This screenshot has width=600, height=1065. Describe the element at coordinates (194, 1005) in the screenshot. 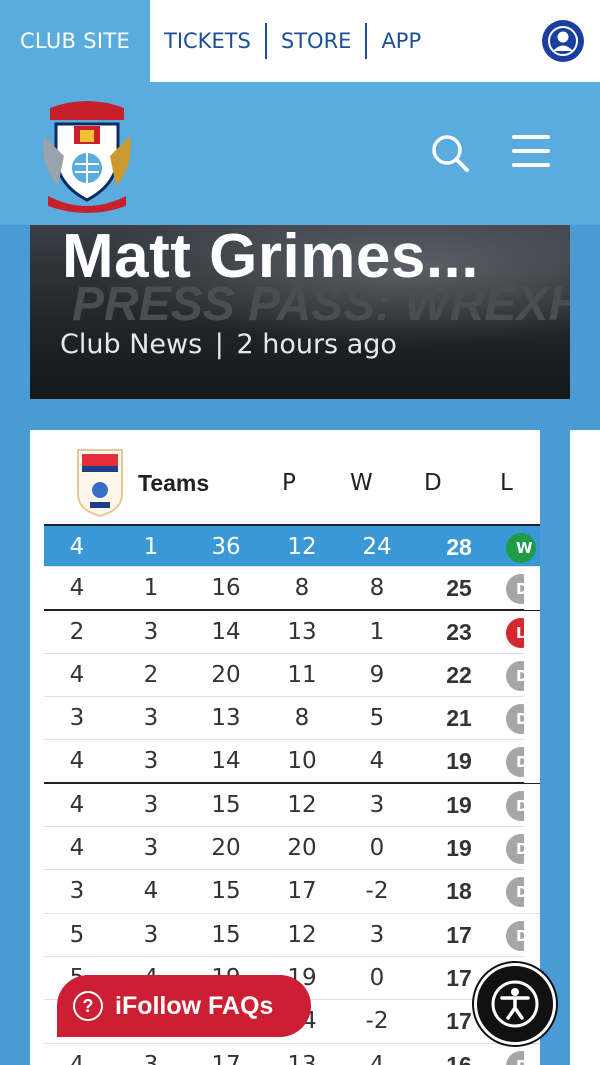

I see `ifollow-faqs-label: iFollow FAQs` at that location.